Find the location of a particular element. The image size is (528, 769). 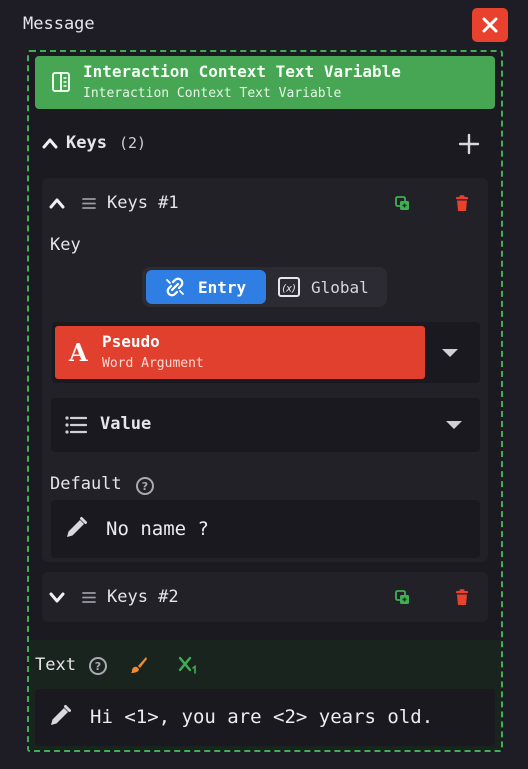

keys-header: Keys (2) is located at coordinates (94, 143).